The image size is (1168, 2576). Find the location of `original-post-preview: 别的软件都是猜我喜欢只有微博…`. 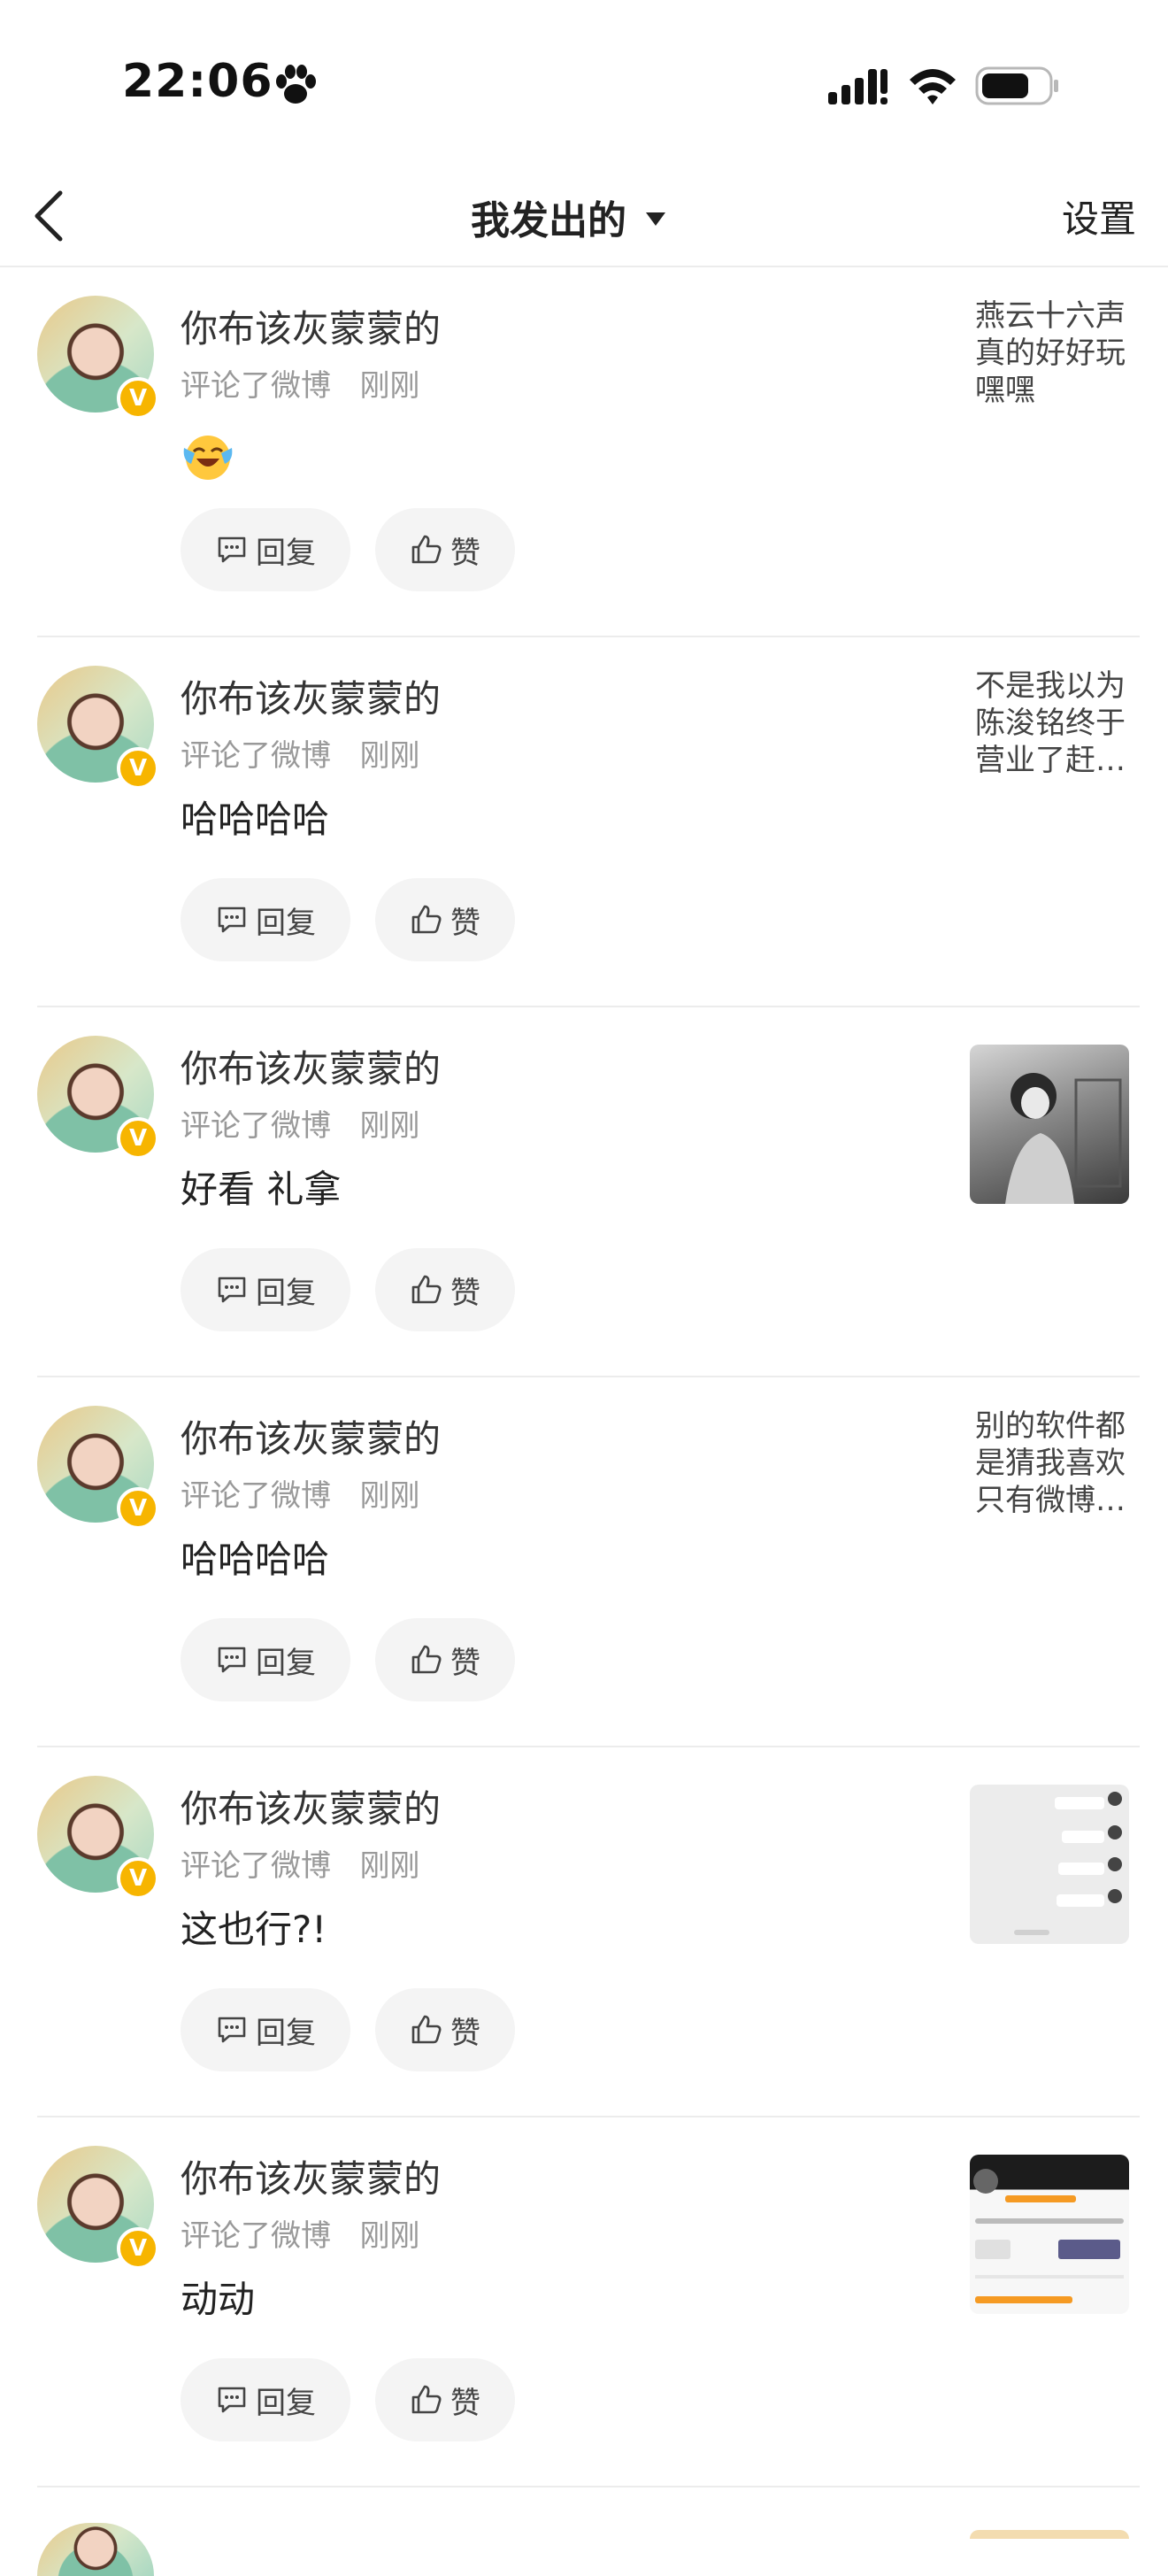

original-post-preview: 别的软件都是猜我喜欢只有微博… is located at coordinates (1059, 1463).